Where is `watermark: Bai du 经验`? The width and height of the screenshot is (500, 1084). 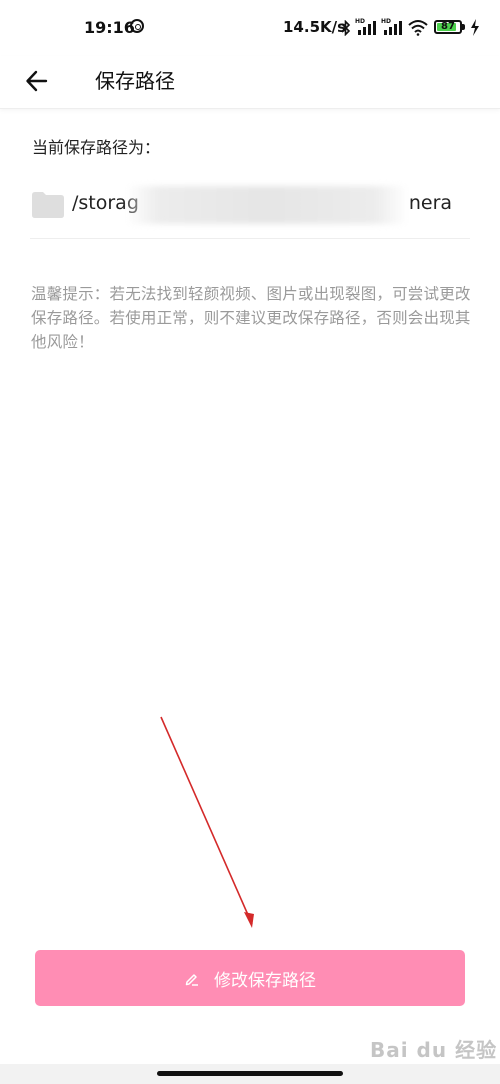
watermark: Bai du 经验 is located at coordinates (434, 1050).